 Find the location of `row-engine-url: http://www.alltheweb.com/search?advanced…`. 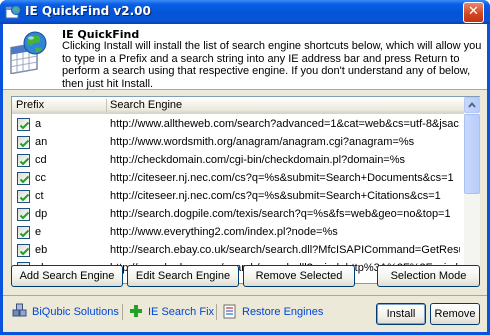

row-engine-url: http://www.alltheweb.com/search?advanced… is located at coordinates (285, 124).